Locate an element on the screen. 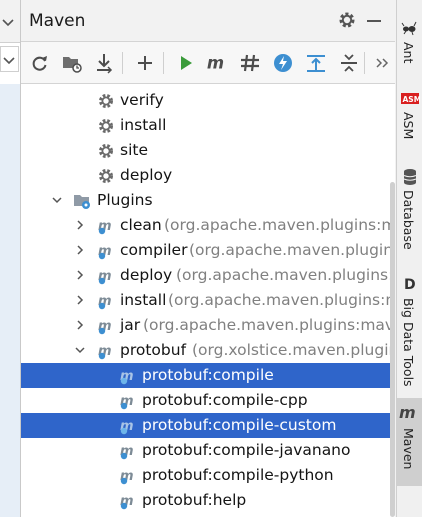 The width and height of the screenshot is (422, 517). tree-row-label: clean is located at coordinates (141, 225).